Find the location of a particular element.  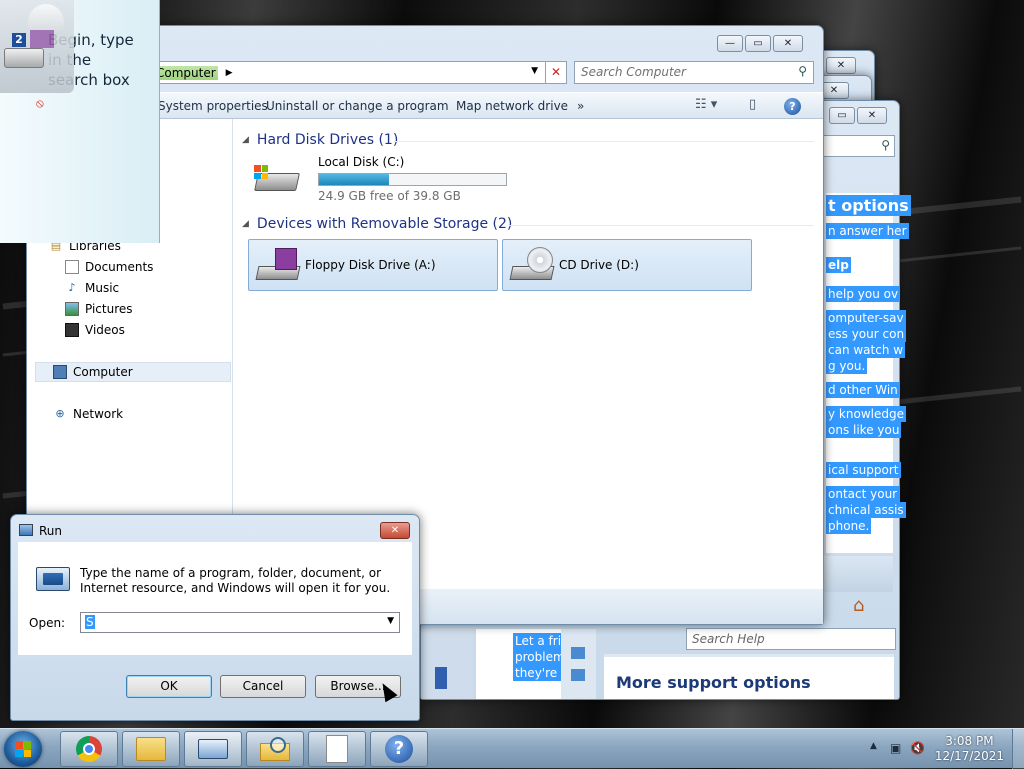

breadcrumb-computer: Computer is located at coordinates (186, 72).